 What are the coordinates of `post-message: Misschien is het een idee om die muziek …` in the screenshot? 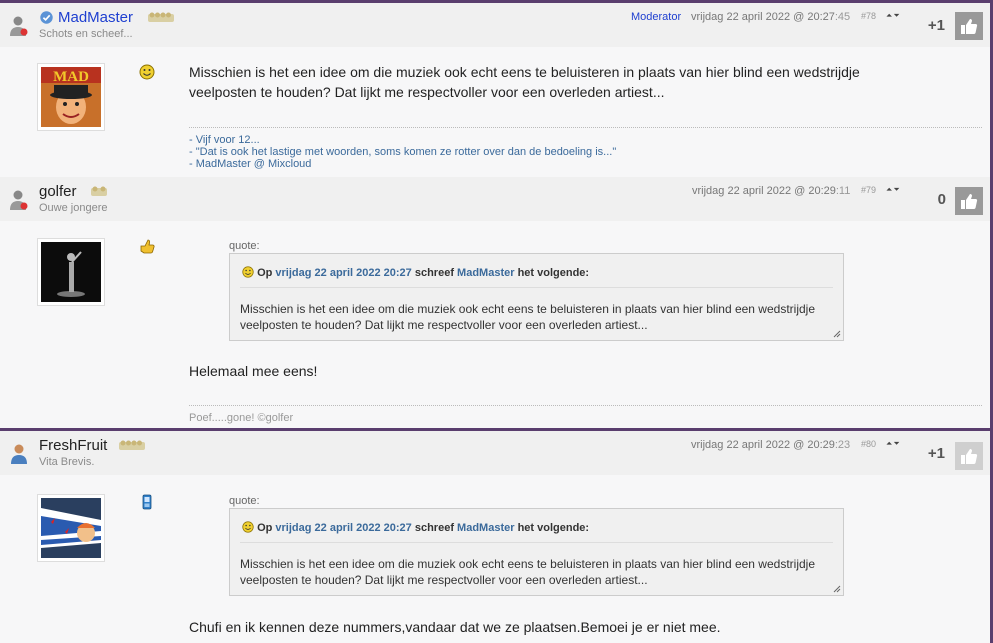 It's located at (524, 82).